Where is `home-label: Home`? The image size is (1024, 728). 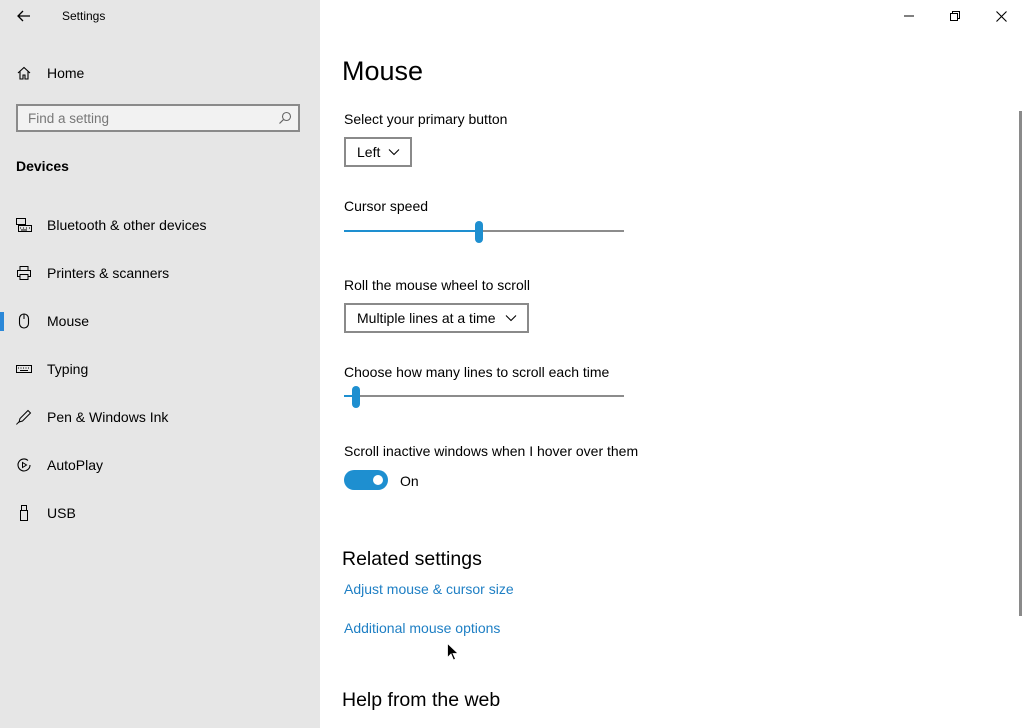 home-label: Home is located at coordinates (66, 73).